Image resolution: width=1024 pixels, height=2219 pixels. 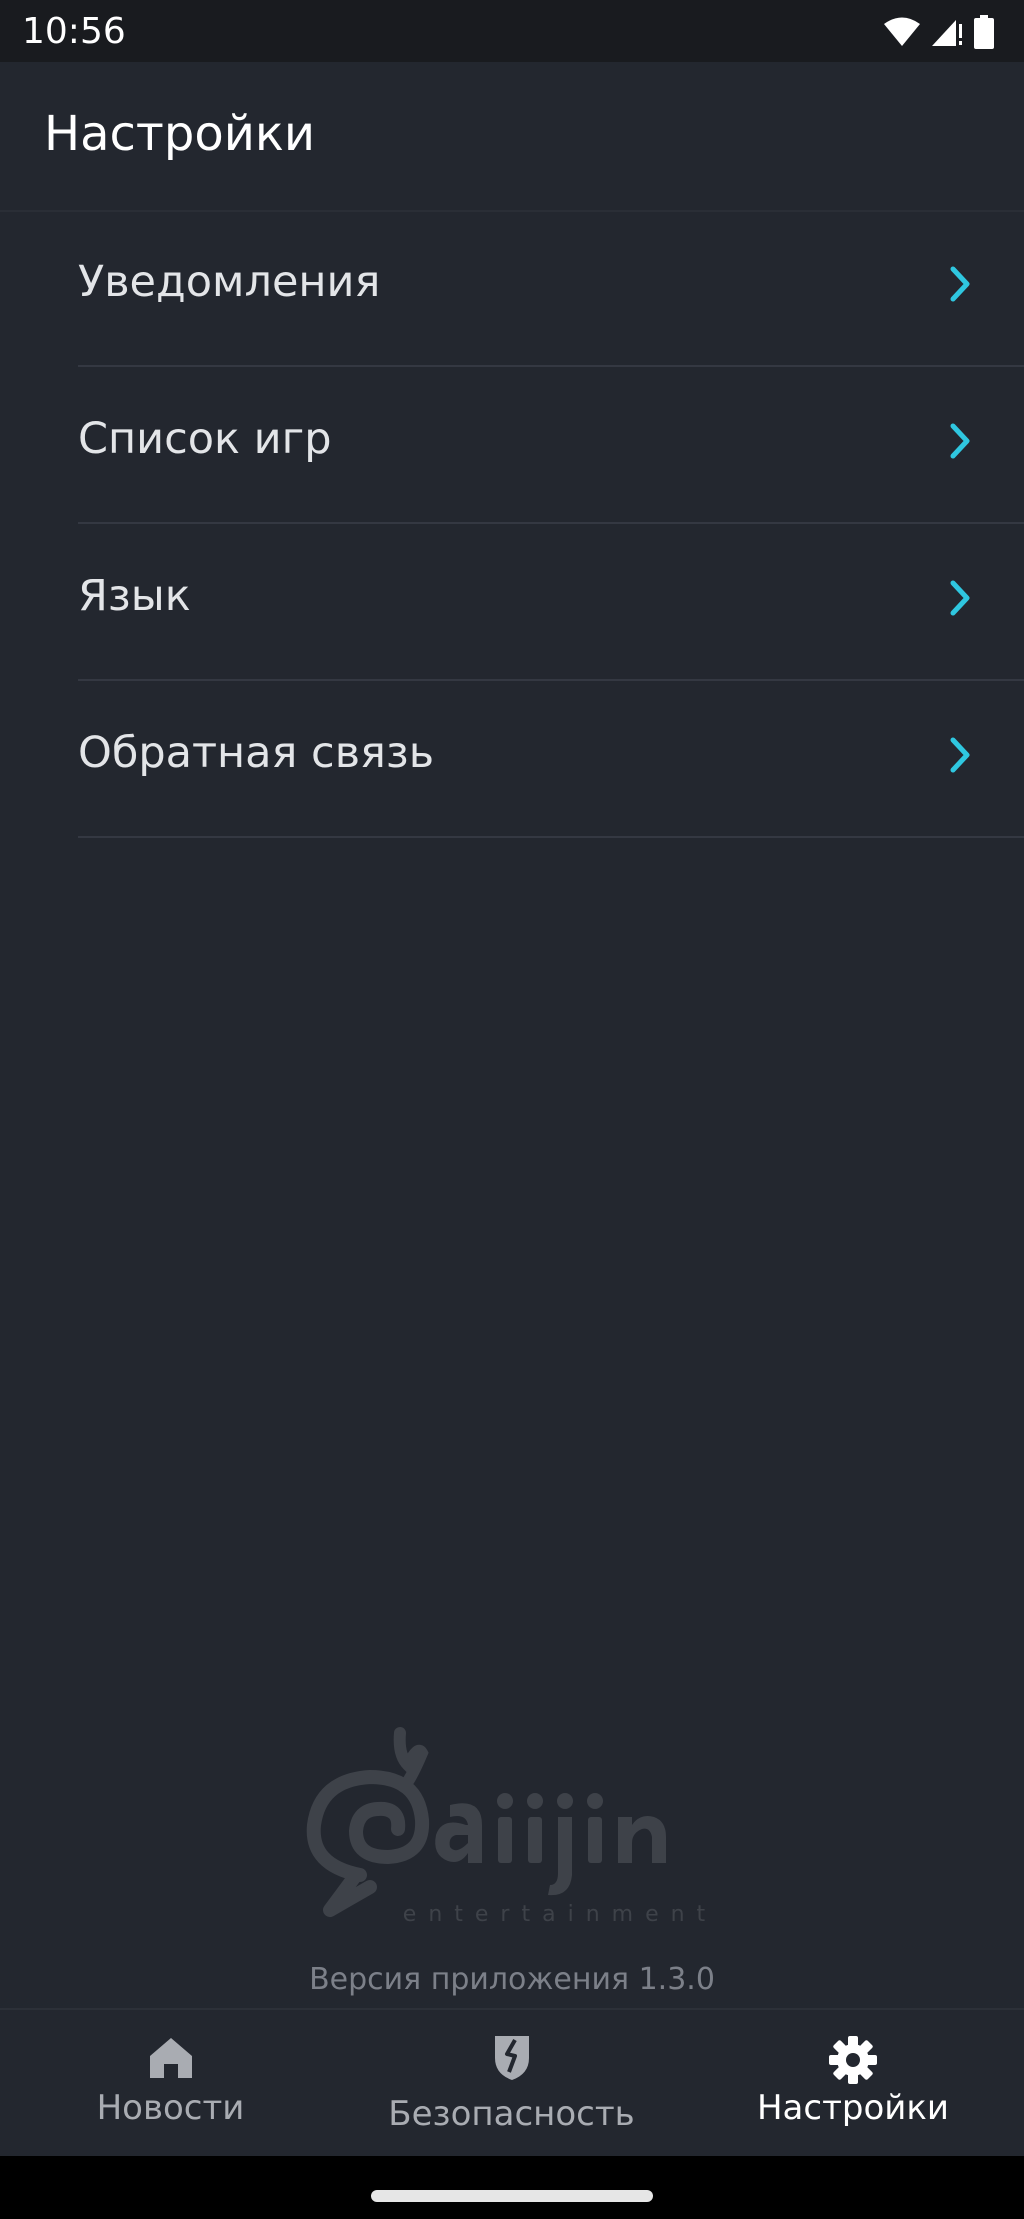 What do you see at coordinates (170, 2108) in the screenshot?
I see `nav-label-news: Новости` at bounding box center [170, 2108].